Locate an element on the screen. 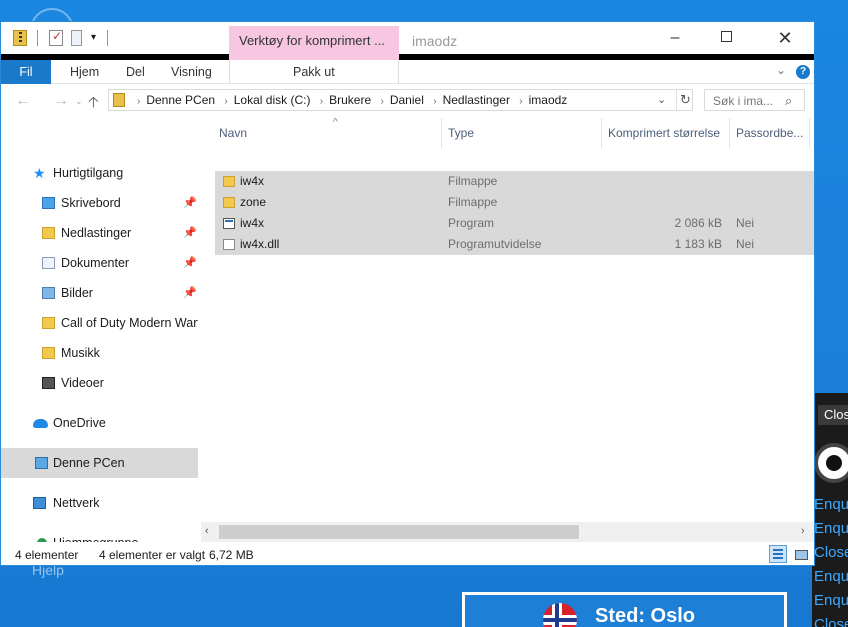 Image resolution: width=848 pixels, height=627 pixels. help-icon: ? is located at coordinates (803, 72).